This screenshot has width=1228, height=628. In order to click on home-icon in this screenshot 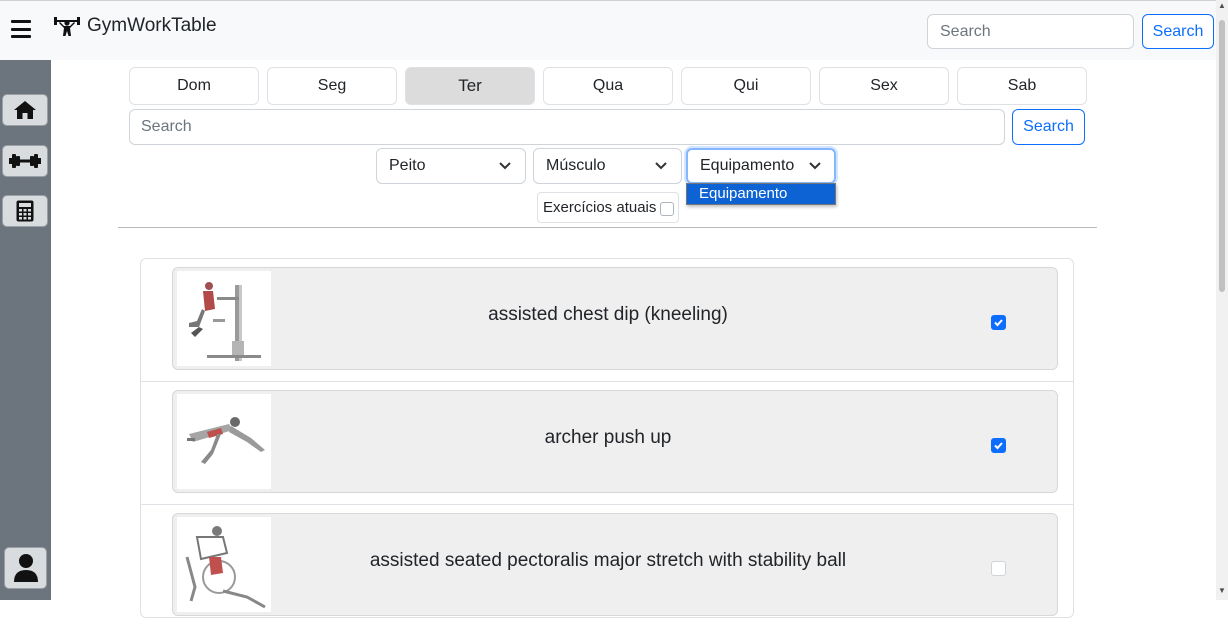, I will do `click(25, 110)`.